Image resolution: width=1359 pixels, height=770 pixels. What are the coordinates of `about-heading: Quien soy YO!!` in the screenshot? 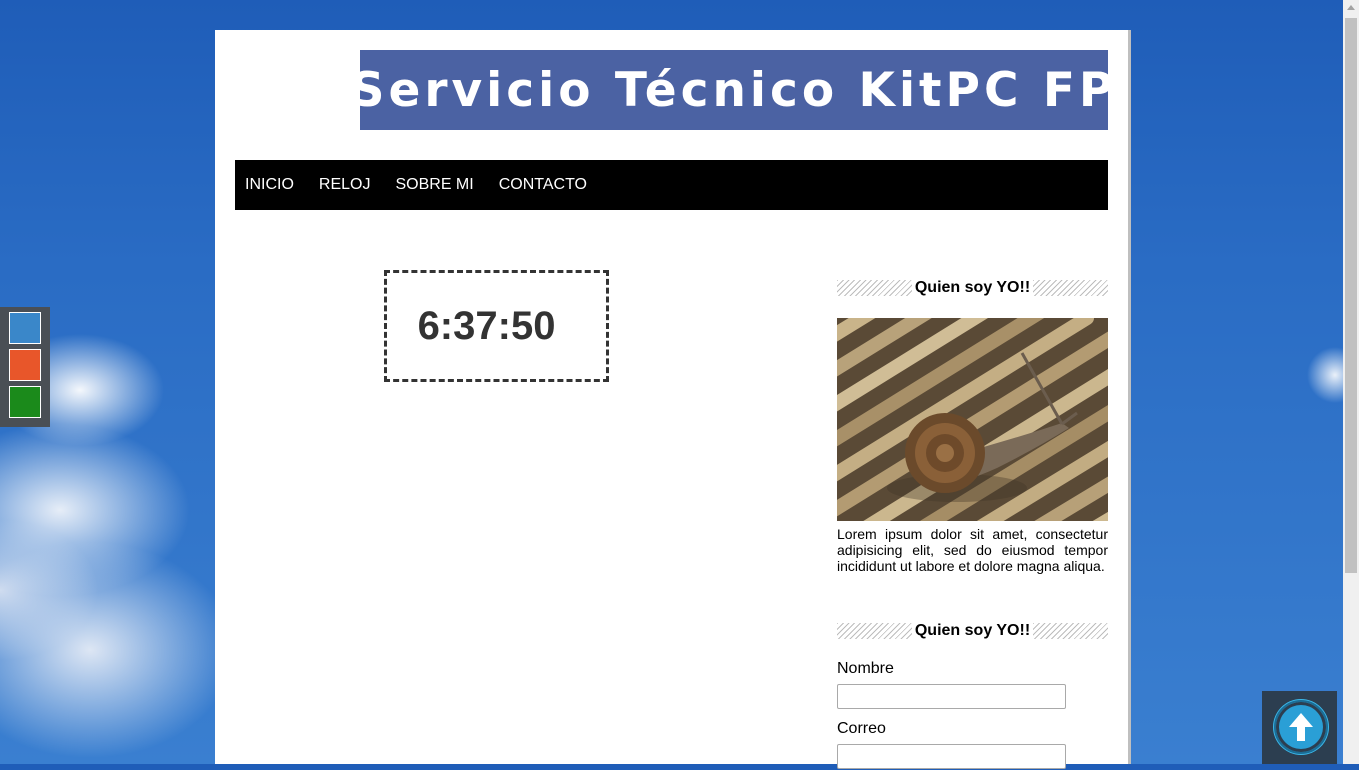 It's located at (972, 288).